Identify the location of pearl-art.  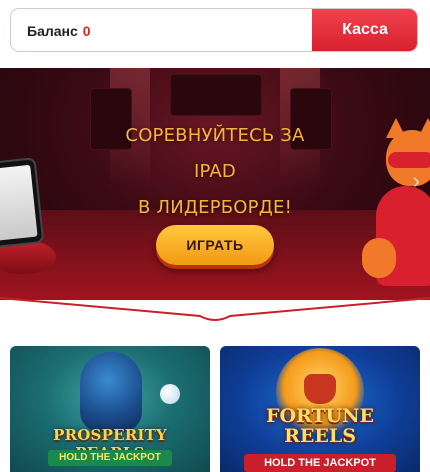
(170, 394).